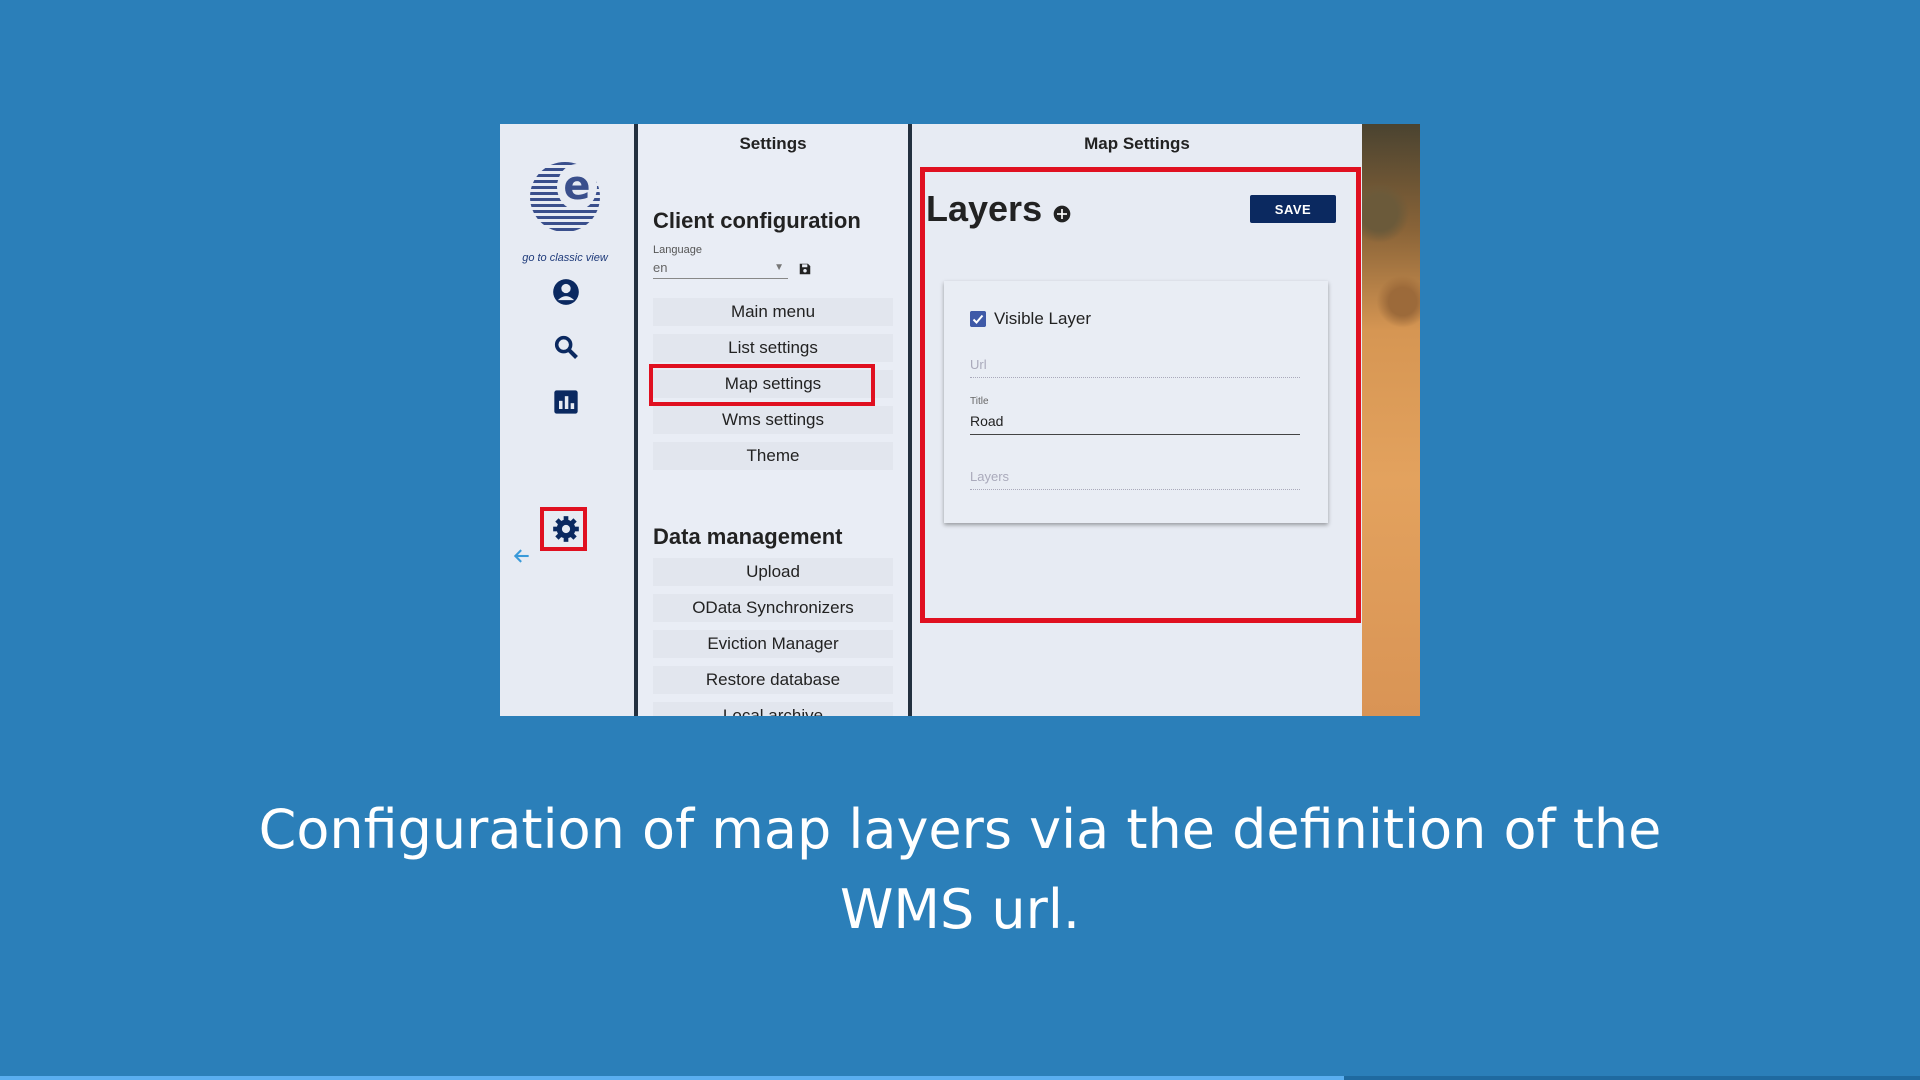  I want to click on menu-item-wms-settings: Wms settings, so click(773, 420).